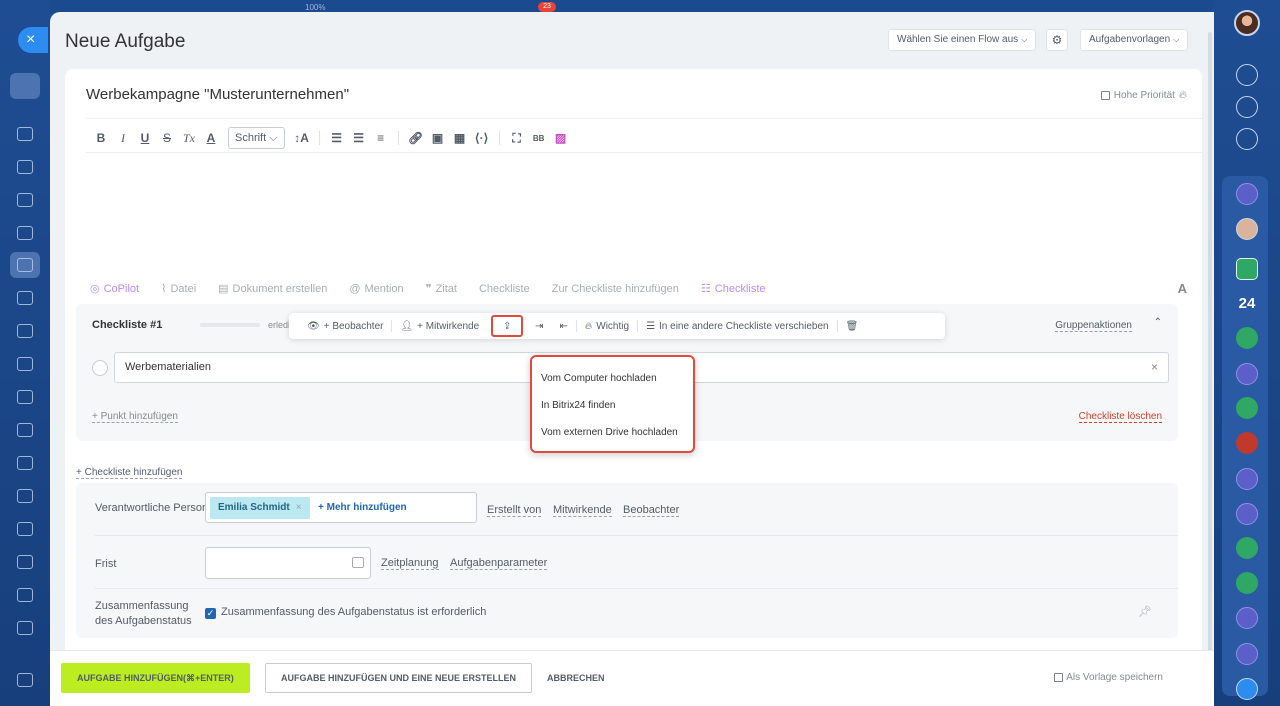 This screenshot has width=1280, height=706. What do you see at coordinates (582, 510) in the screenshot?
I see `participants-link: Mitwirkende` at bounding box center [582, 510].